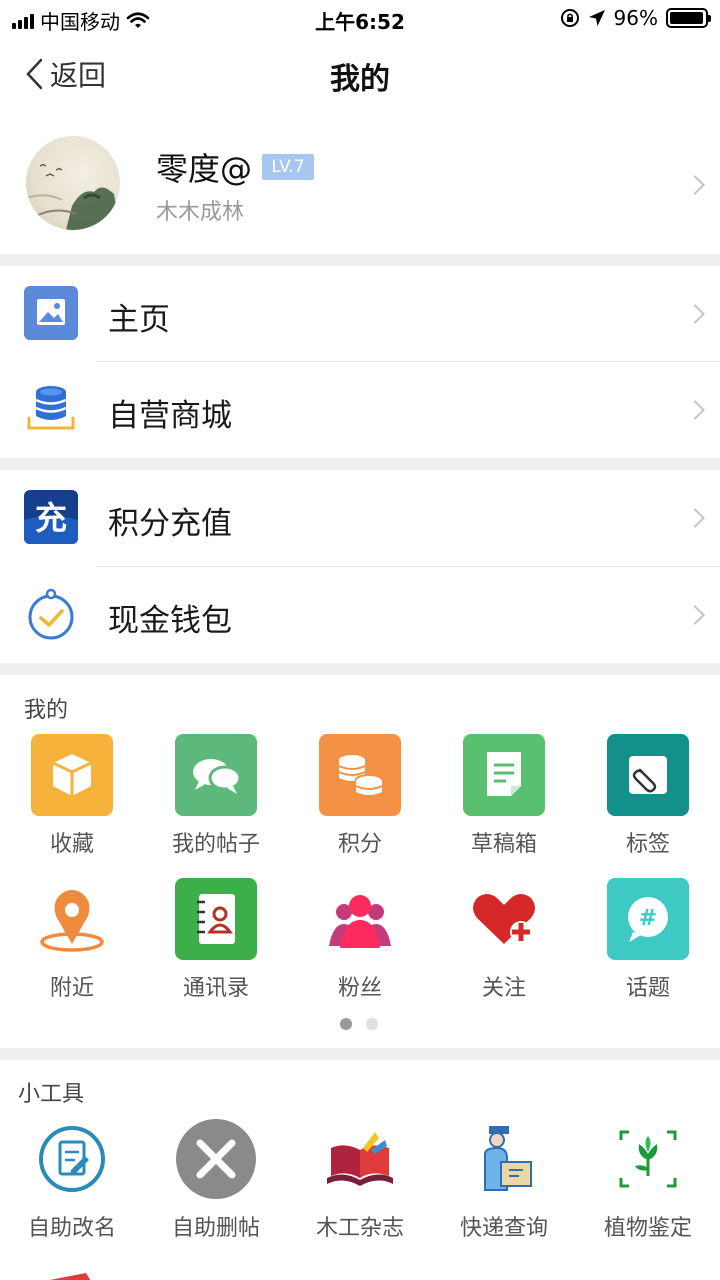 The image size is (720, 1280). What do you see at coordinates (72, 775) in the screenshot?
I see `box-icon` at bounding box center [72, 775].